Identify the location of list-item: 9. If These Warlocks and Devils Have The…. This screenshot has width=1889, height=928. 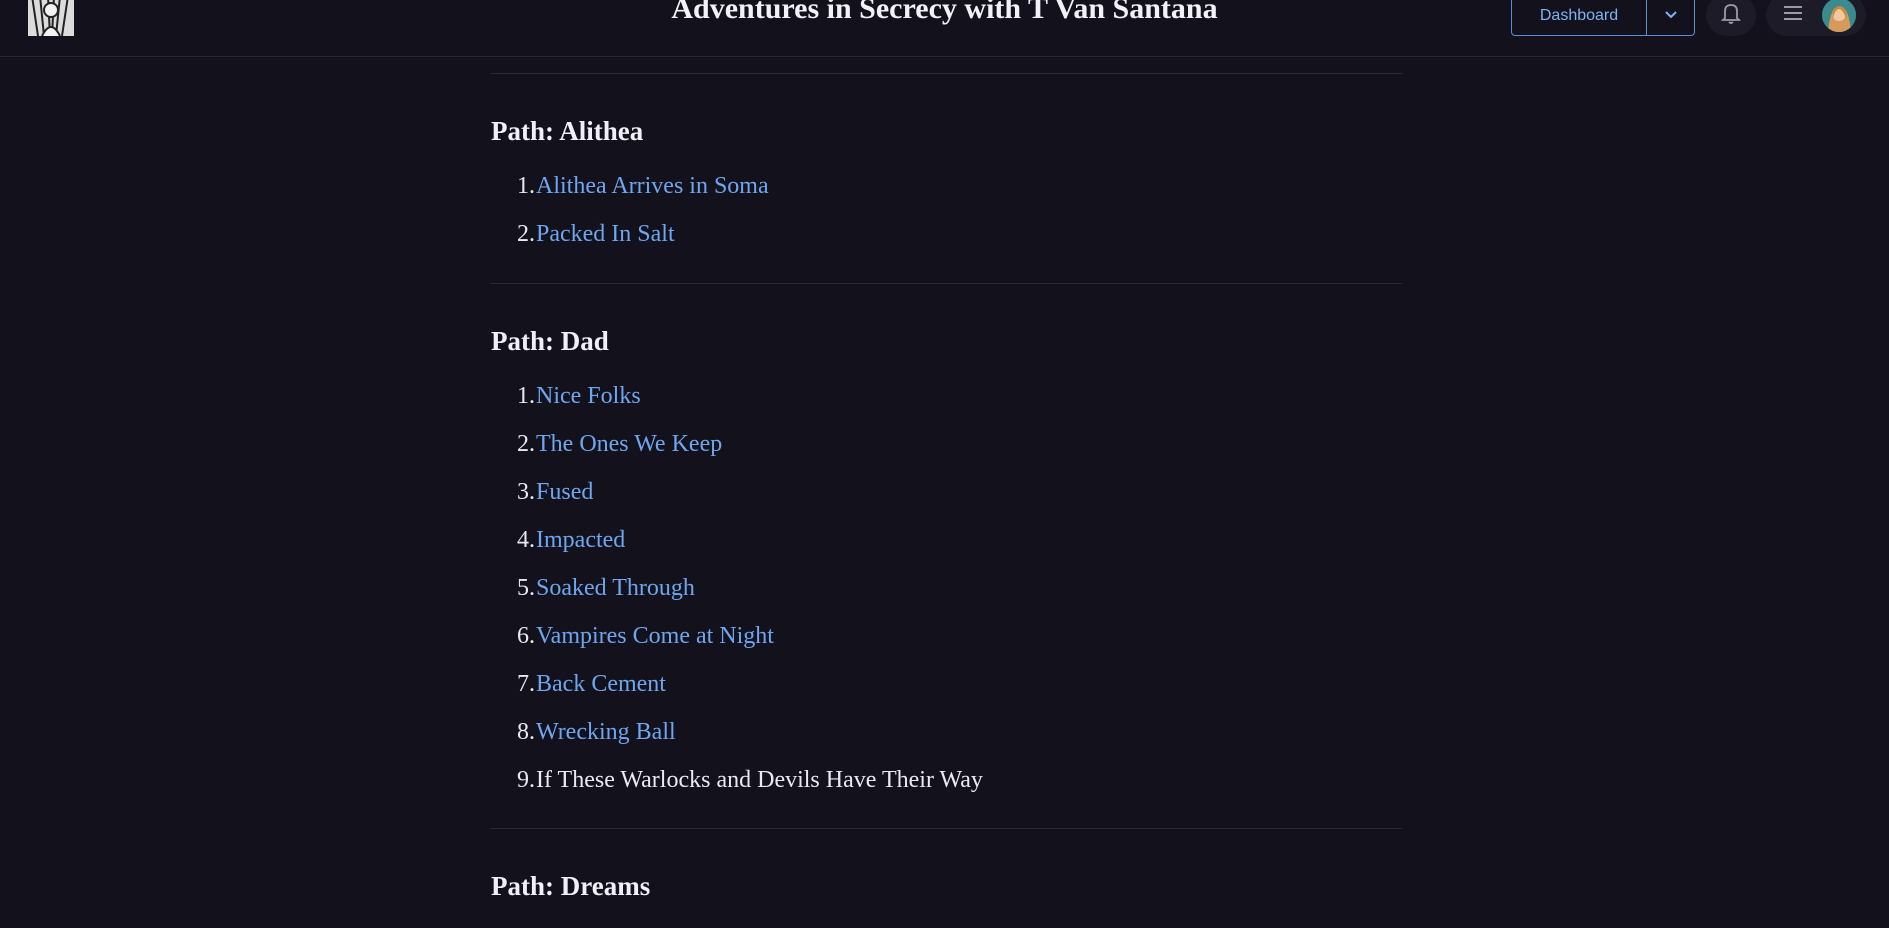
(946, 780).